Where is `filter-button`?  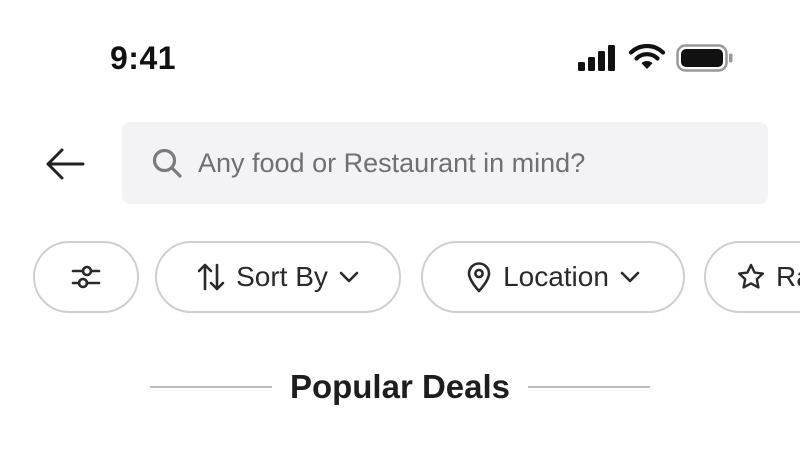
filter-button is located at coordinates (86, 277).